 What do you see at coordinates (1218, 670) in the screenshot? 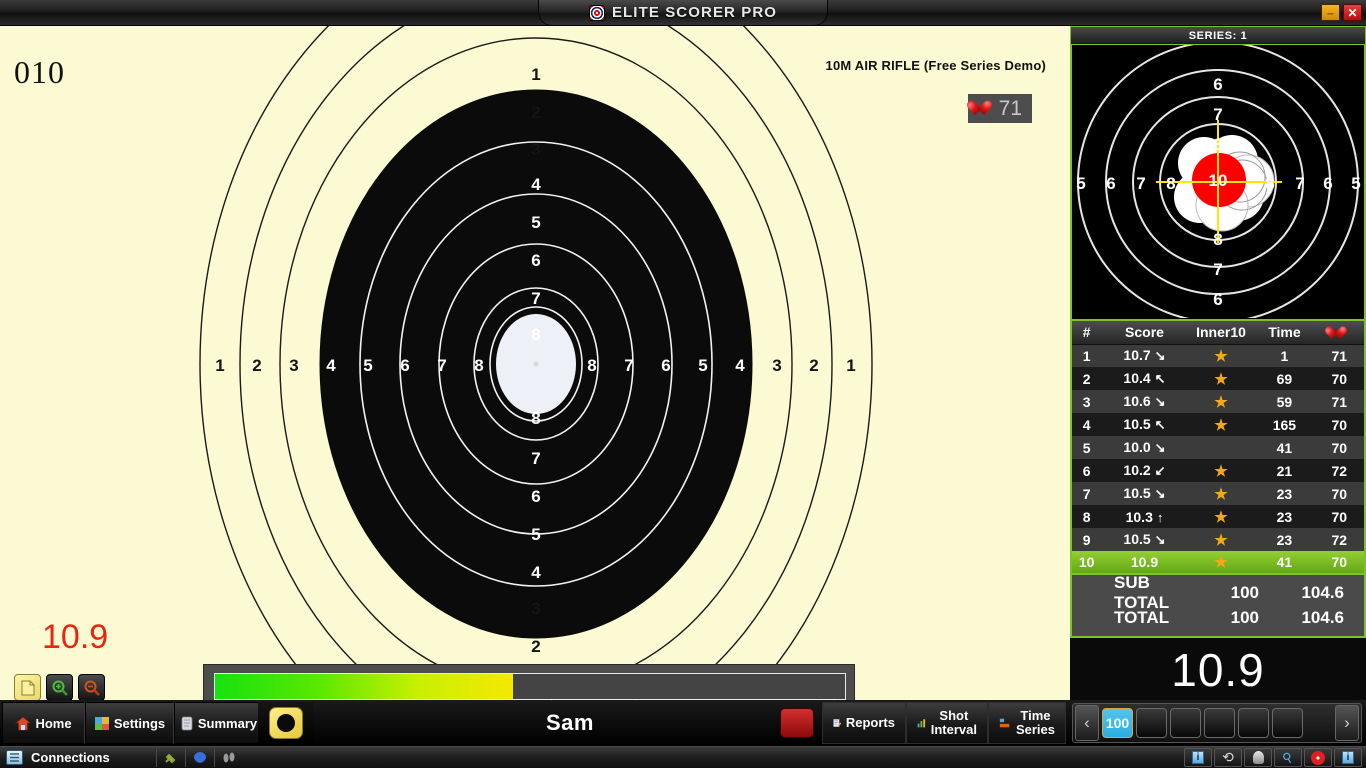
I see `big-score-value: 10.9` at bounding box center [1218, 670].